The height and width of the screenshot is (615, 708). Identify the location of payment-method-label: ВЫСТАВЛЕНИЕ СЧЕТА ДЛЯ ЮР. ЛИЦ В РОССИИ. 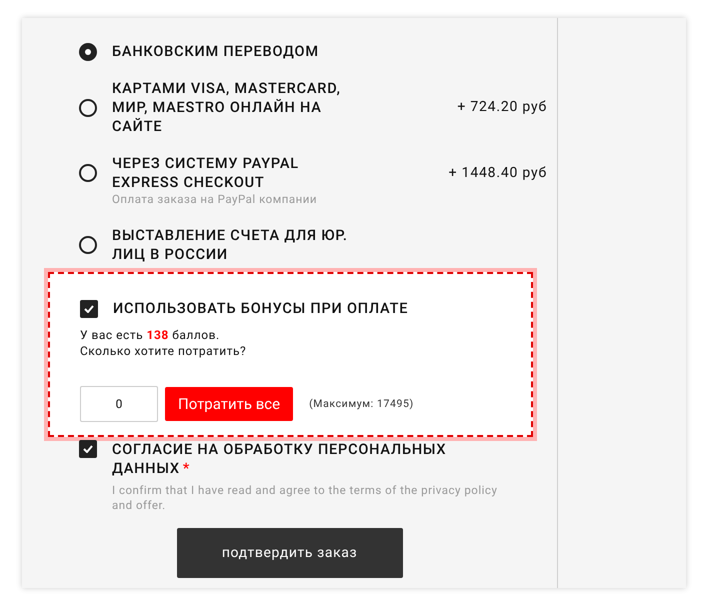
(230, 245).